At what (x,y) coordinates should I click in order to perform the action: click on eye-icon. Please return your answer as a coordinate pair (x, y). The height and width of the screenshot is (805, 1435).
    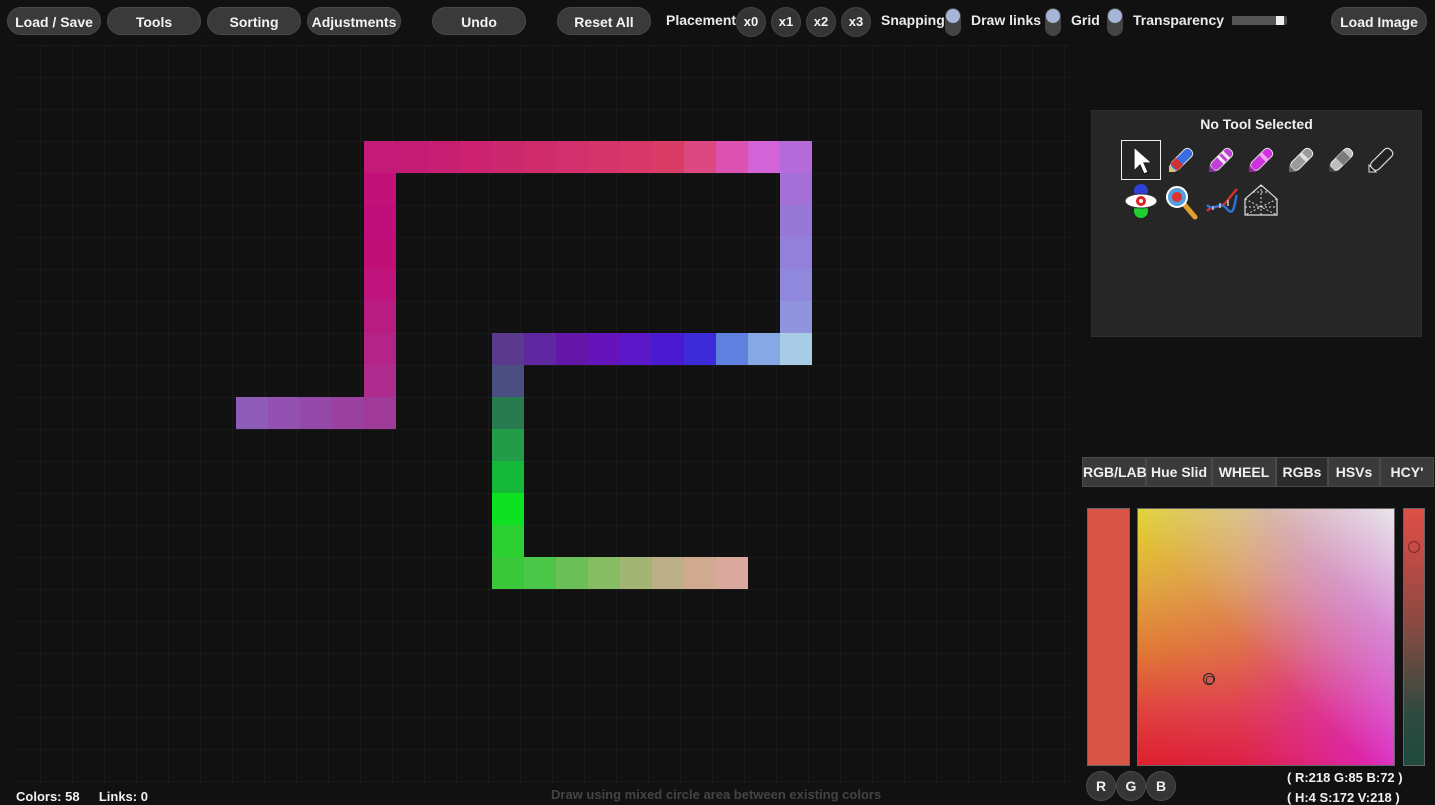
    Looking at the image, I should click on (1141, 201).